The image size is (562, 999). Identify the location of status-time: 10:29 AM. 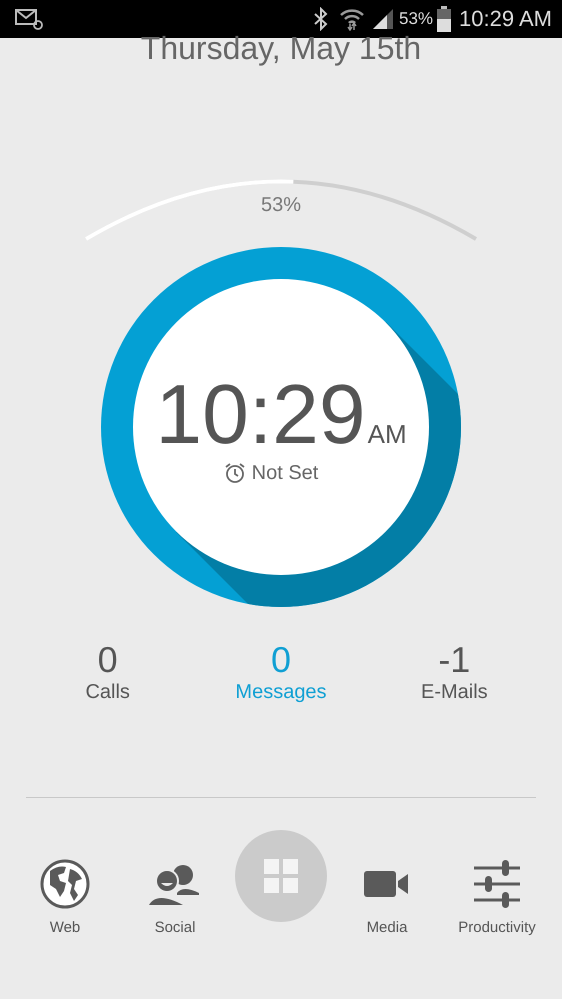
(505, 19).